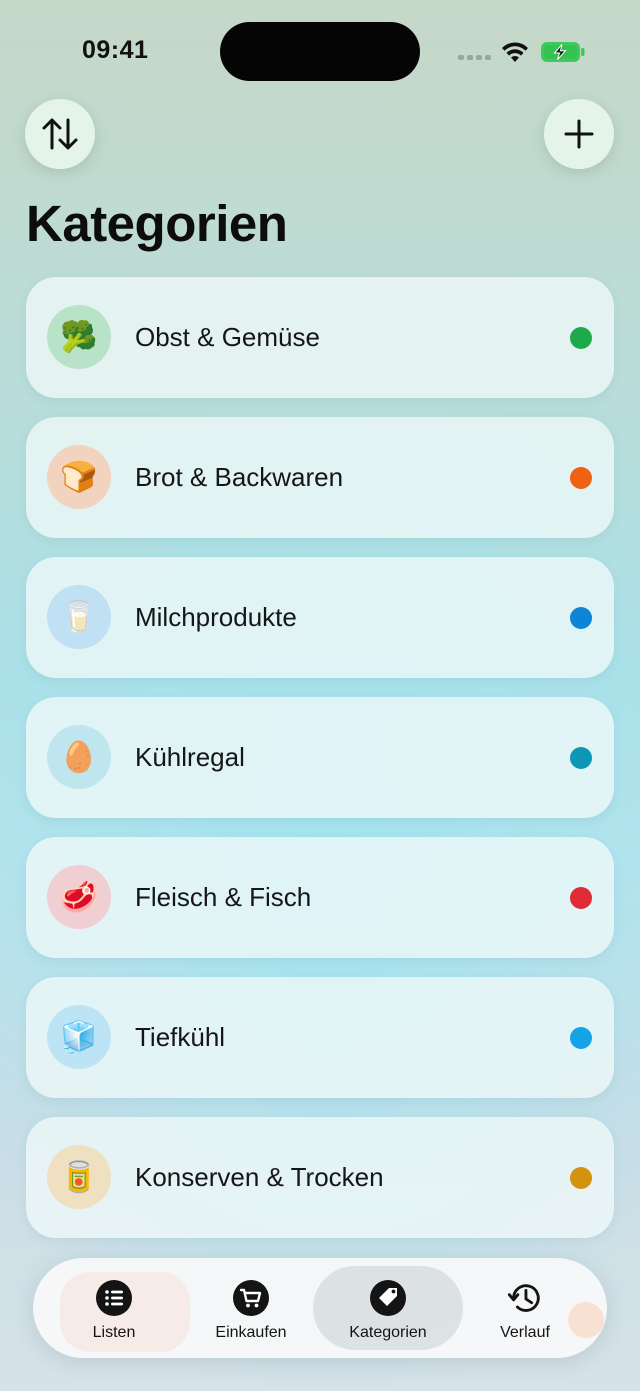 The height and width of the screenshot is (1391, 640). I want to click on broccoli-icon: 🥦, so click(79, 337).